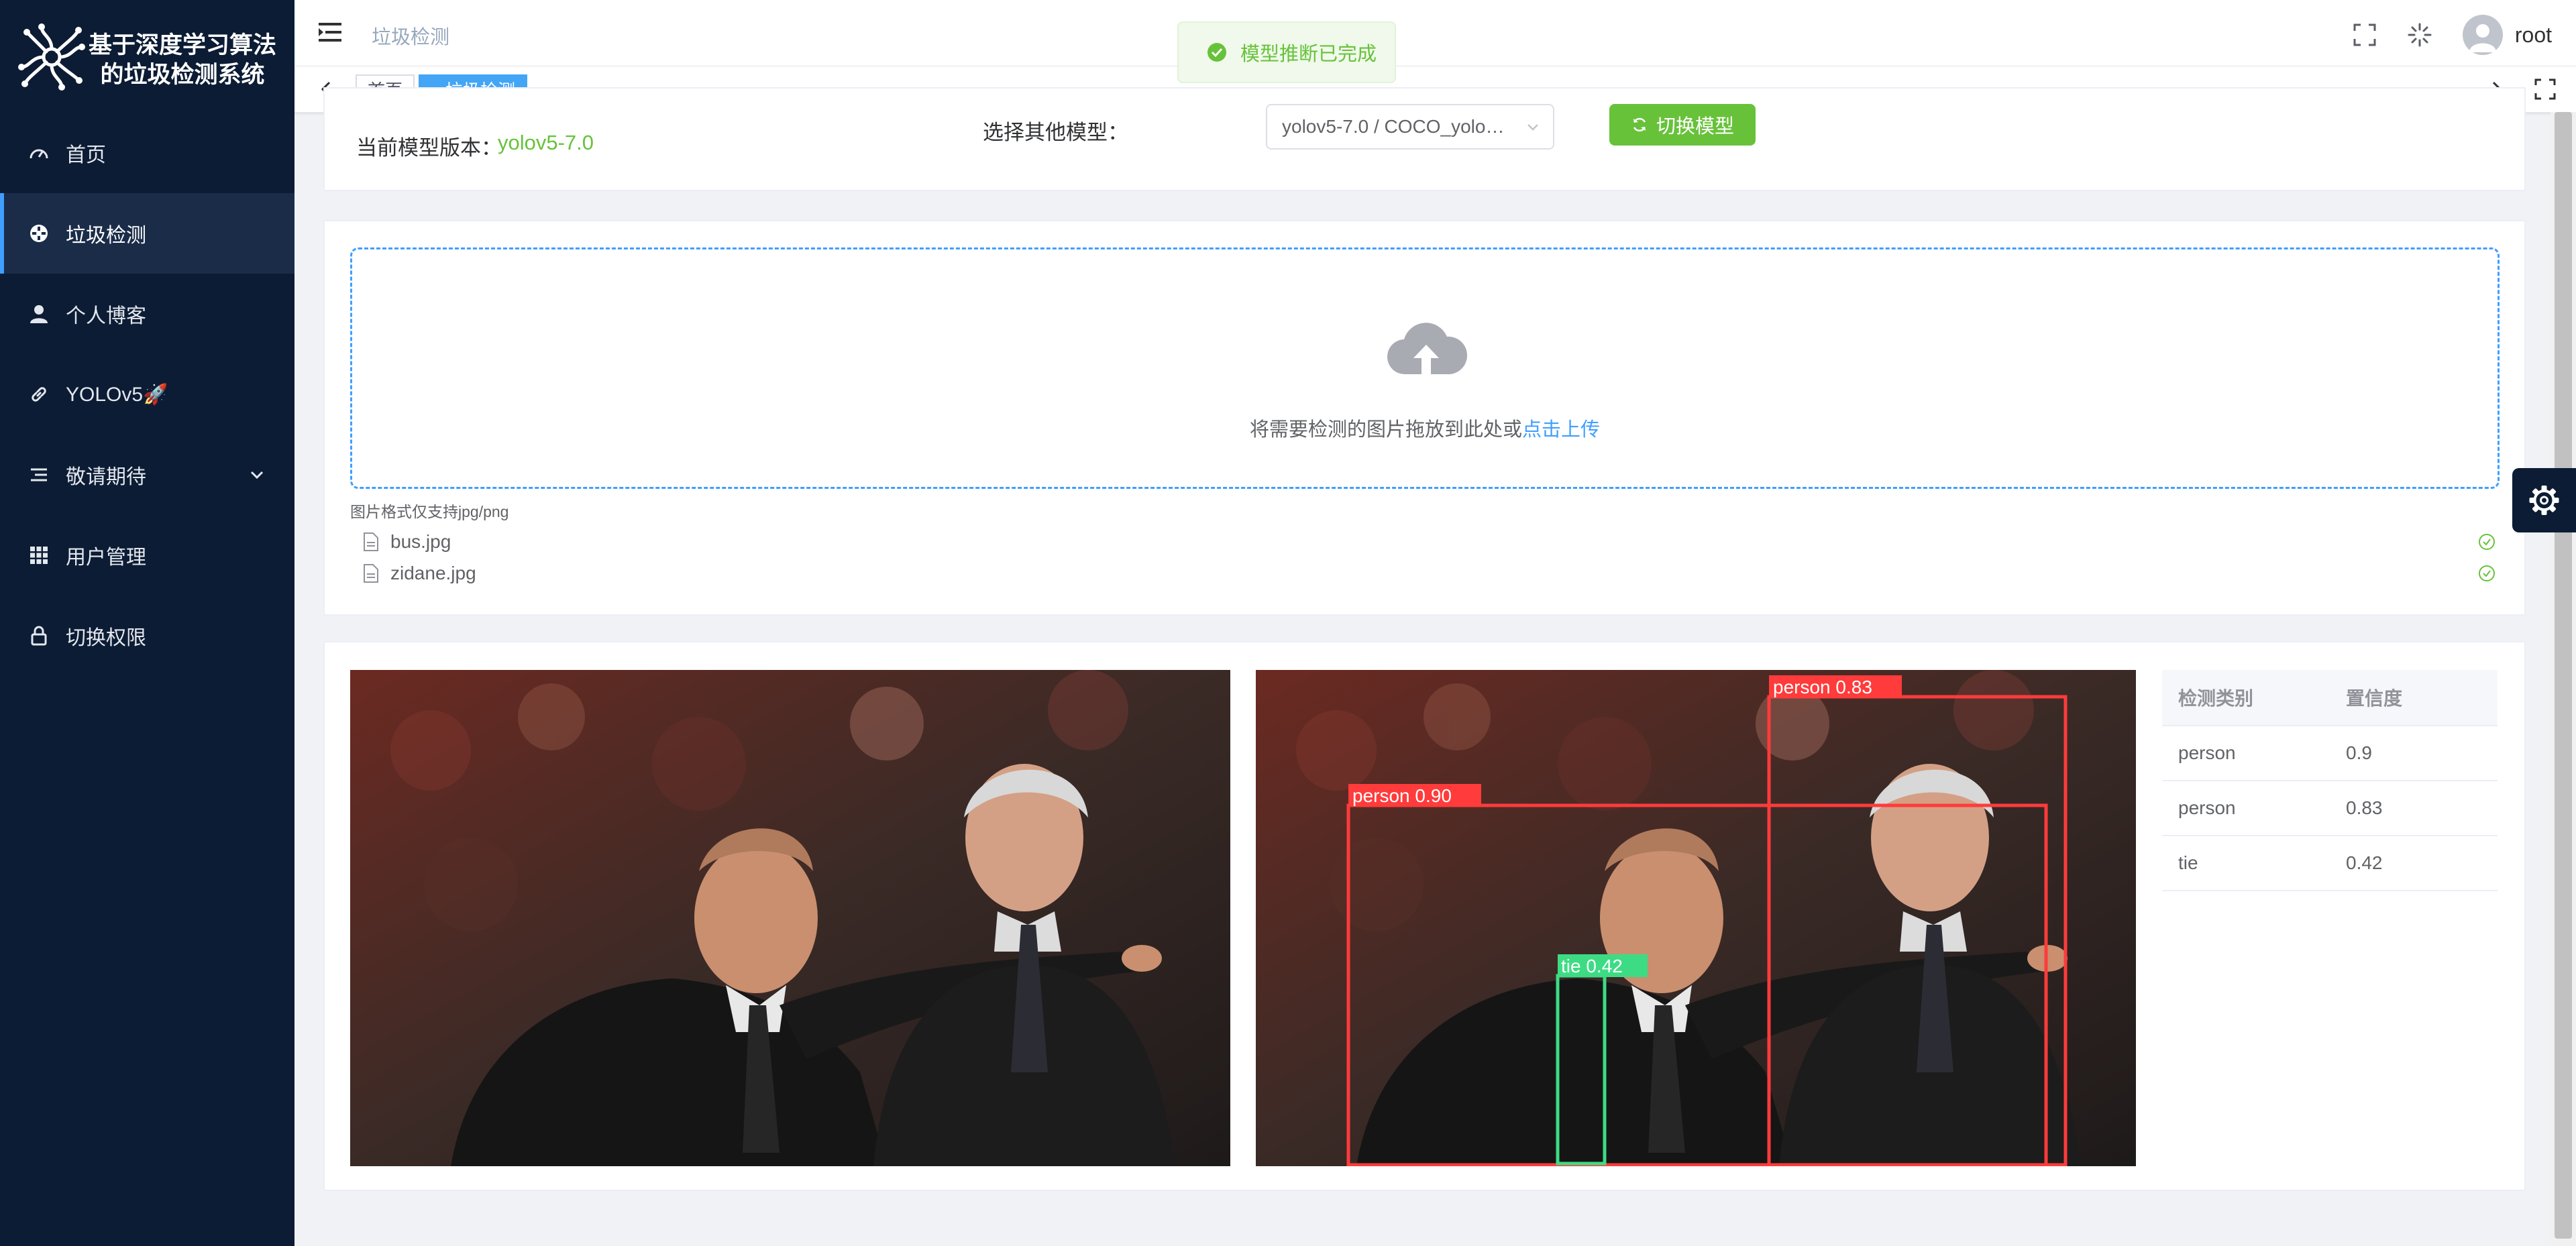  What do you see at coordinates (420, 541) in the screenshot?
I see `file-name: bus.jpg` at bounding box center [420, 541].